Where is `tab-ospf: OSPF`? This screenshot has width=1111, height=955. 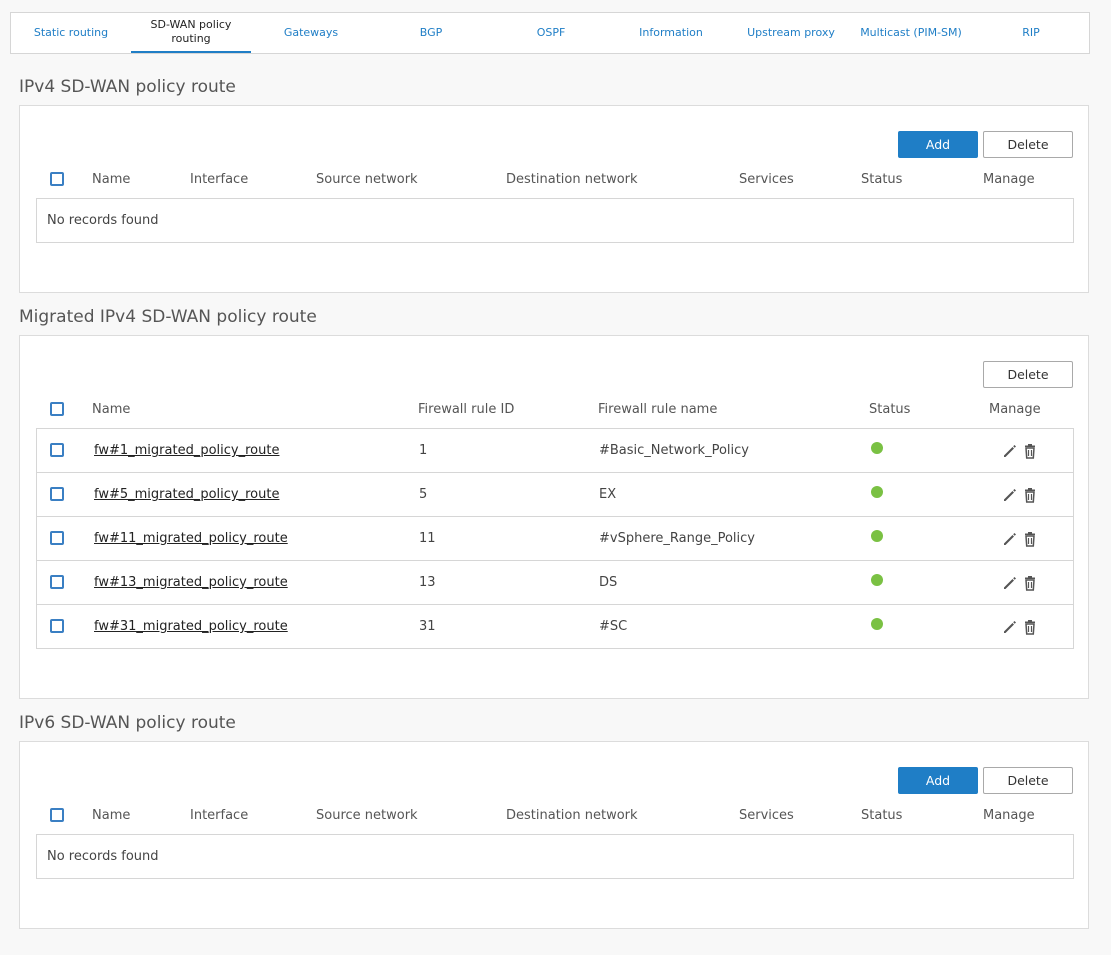 tab-ospf: OSPF is located at coordinates (551, 33).